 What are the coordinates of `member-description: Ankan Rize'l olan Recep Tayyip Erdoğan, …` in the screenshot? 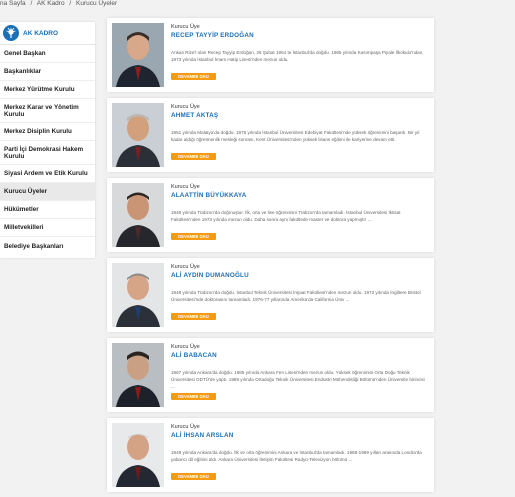 It's located at (297, 56).